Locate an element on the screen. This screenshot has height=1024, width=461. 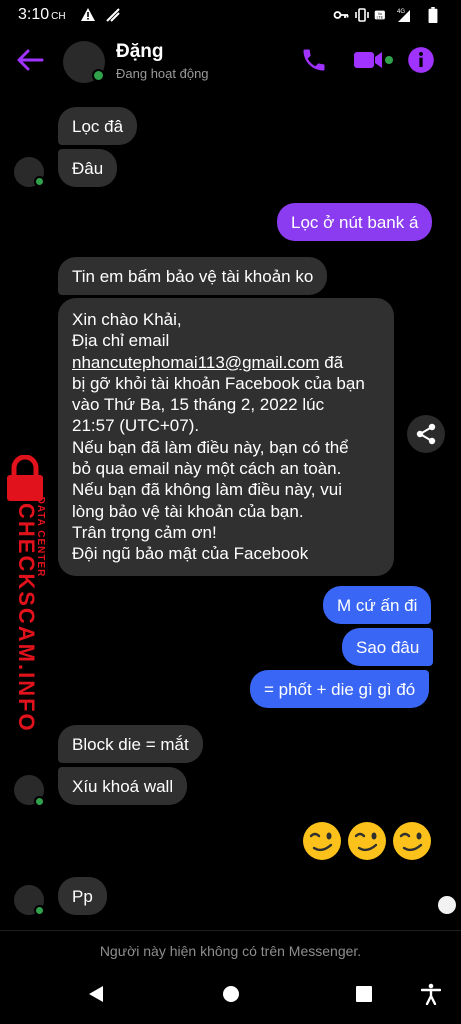
video-call-icon is located at coordinates (373, 60).